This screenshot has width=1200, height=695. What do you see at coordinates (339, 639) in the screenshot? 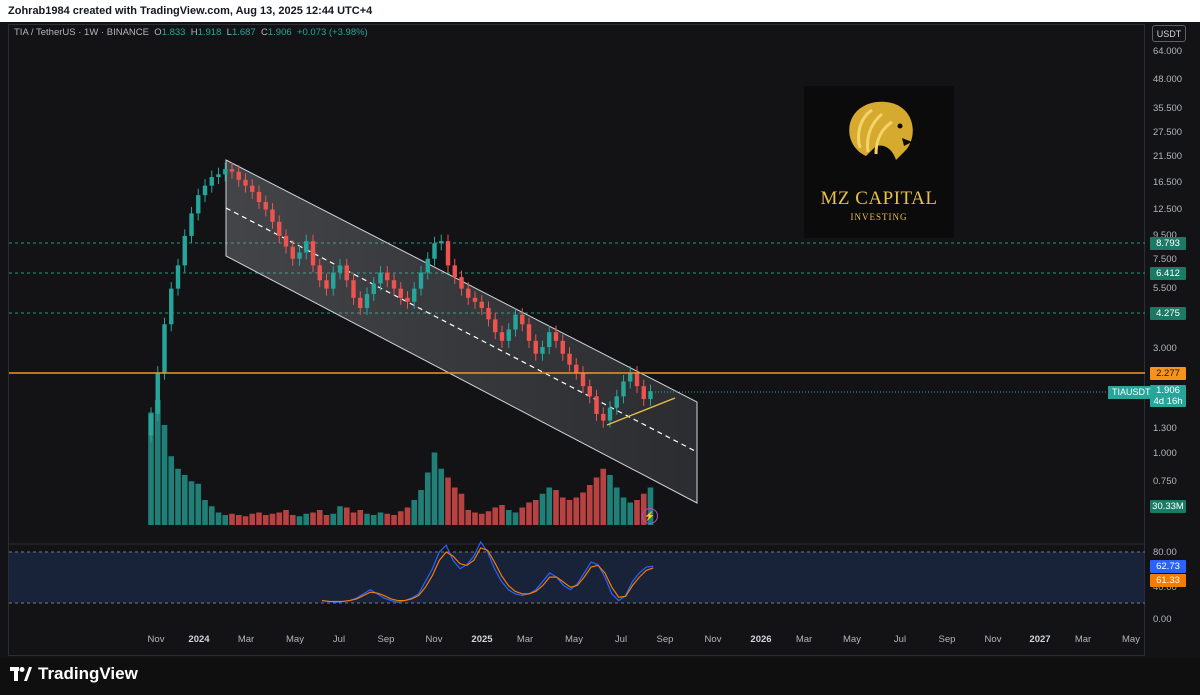
I see `time-tick: Jul` at bounding box center [339, 639].